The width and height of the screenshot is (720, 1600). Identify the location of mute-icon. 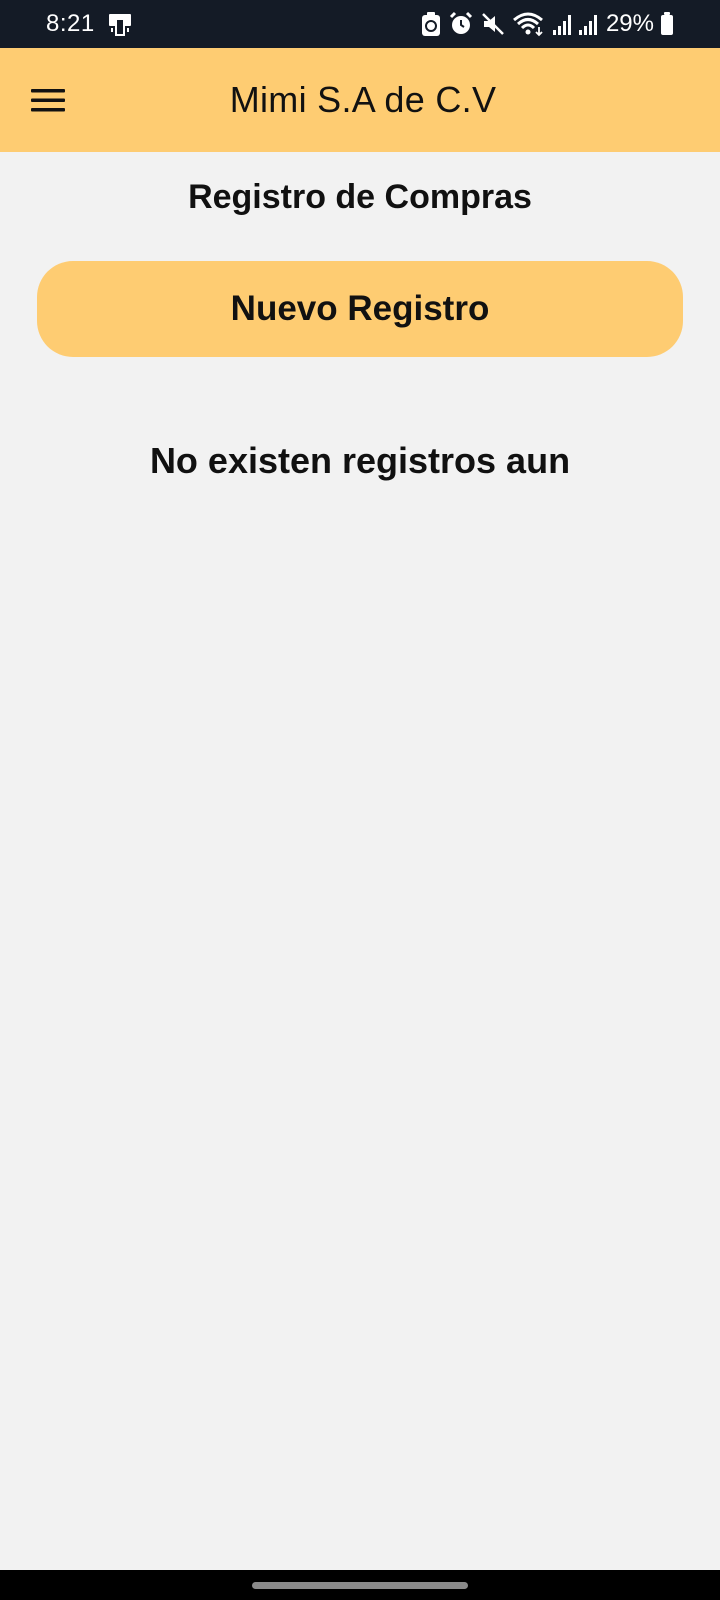
(493, 24).